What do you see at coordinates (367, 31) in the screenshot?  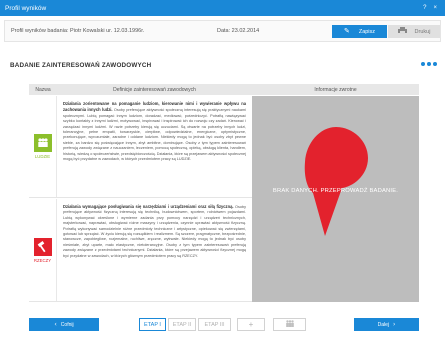 I see `save-label: Zapisz` at bounding box center [367, 31].